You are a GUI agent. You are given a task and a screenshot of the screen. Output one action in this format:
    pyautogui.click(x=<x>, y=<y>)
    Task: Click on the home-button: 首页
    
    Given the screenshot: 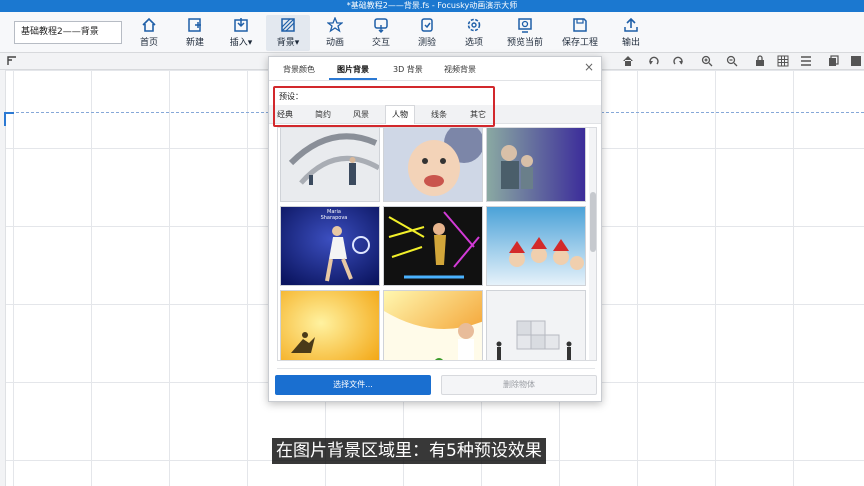 What is the action you would take?
    pyautogui.click(x=149, y=33)
    